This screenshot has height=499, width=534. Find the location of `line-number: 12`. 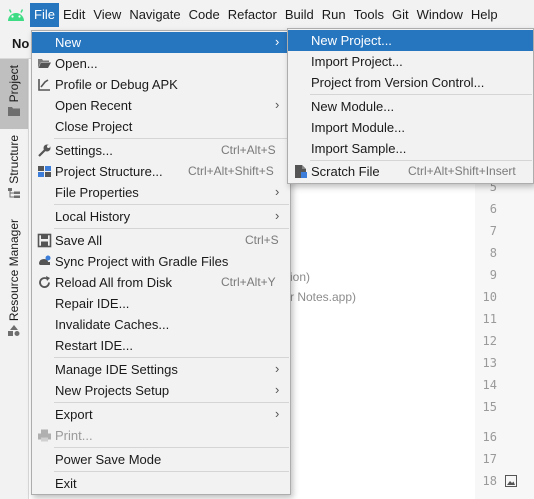

line-number: 12 is located at coordinates (489, 341).